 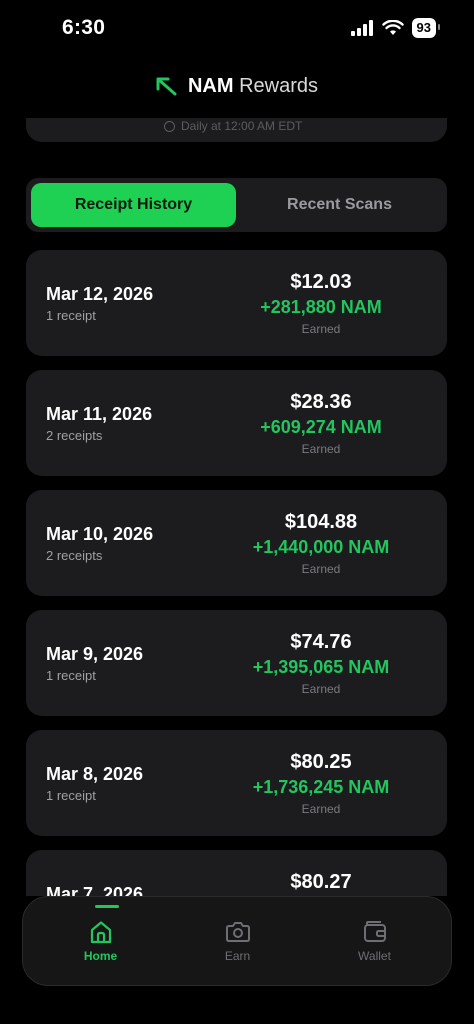 What do you see at coordinates (321, 522) in the screenshot?
I see `receipt-amount: $104.88` at bounding box center [321, 522].